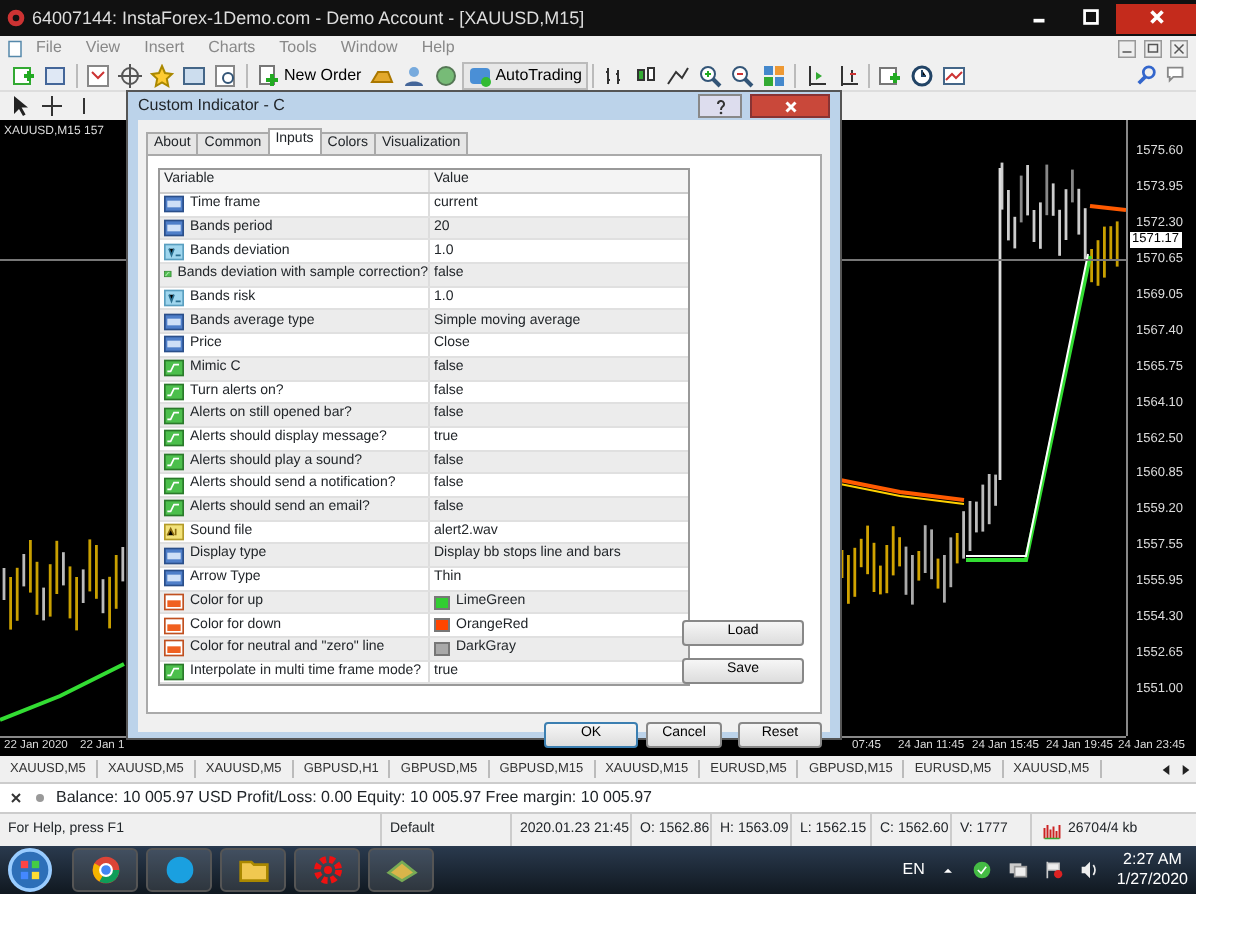 The width and height of the screenshot is (1250, 938). I want to click on cursor-icon, so click(20, 106).